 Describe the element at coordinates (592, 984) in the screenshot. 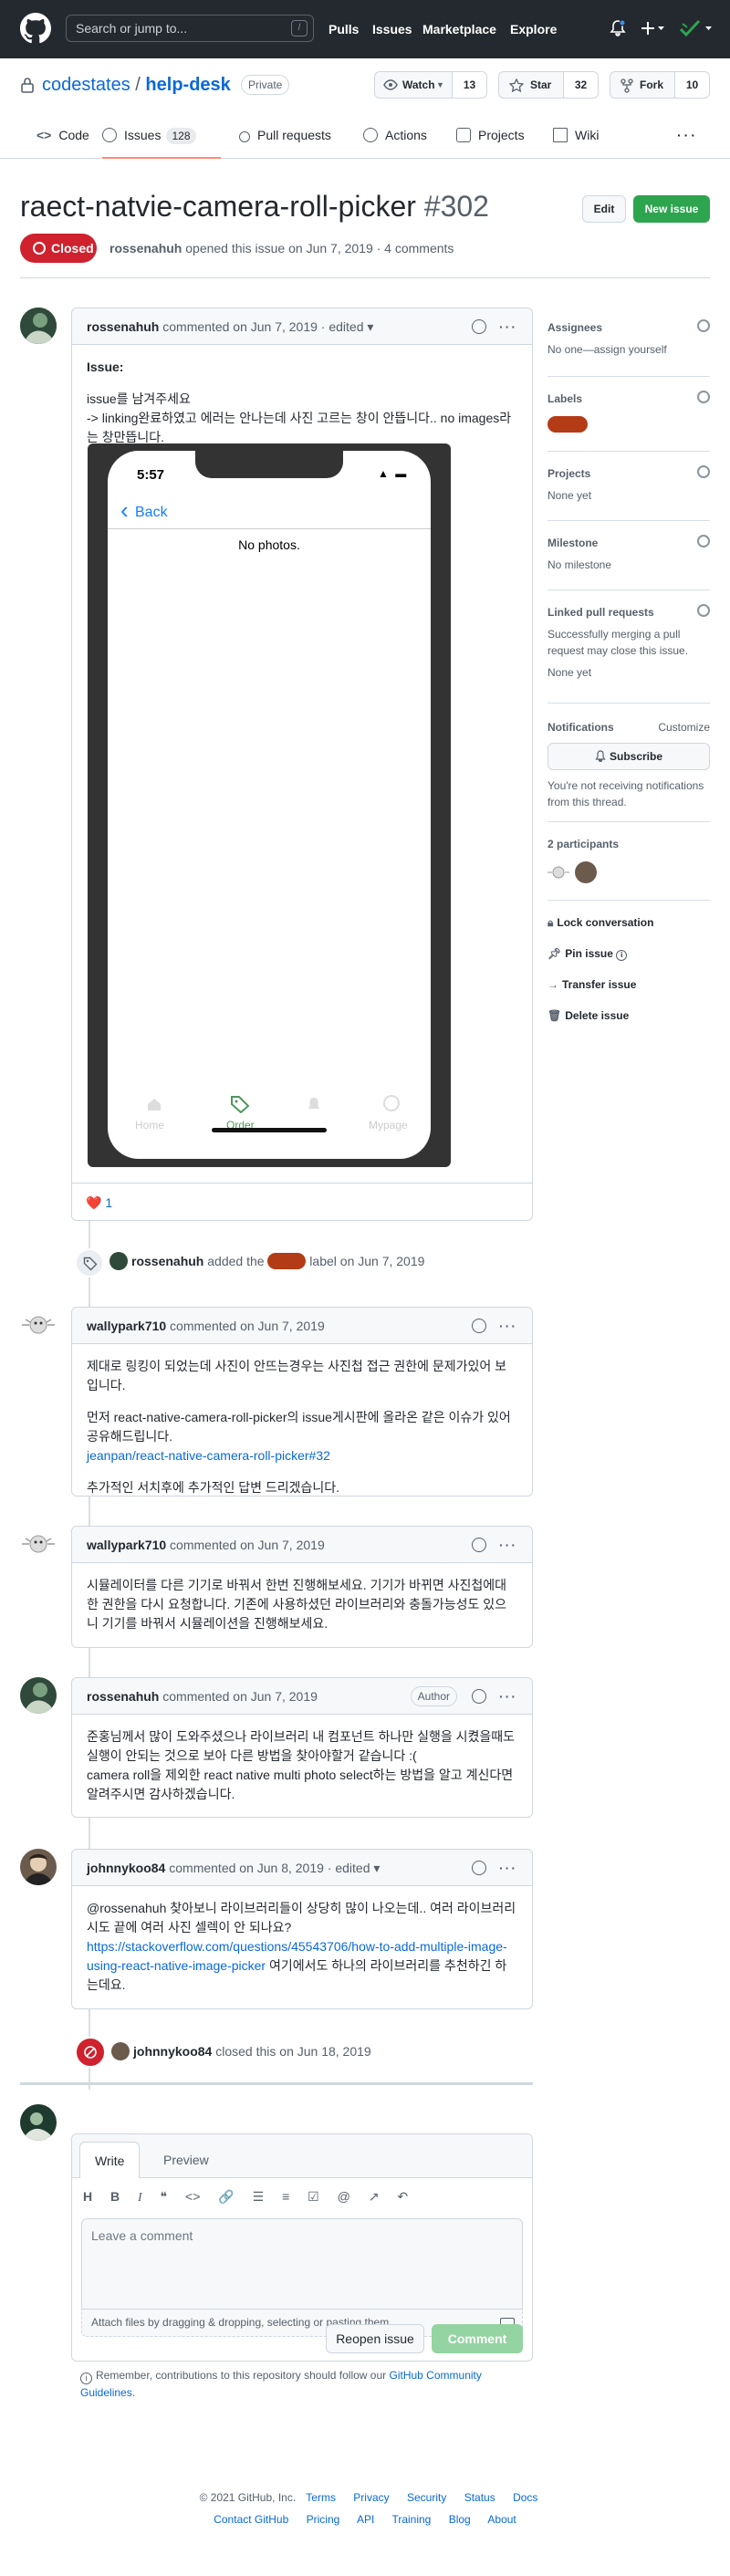

I see `transfer-issue-action: → Transfer issue` at that location.